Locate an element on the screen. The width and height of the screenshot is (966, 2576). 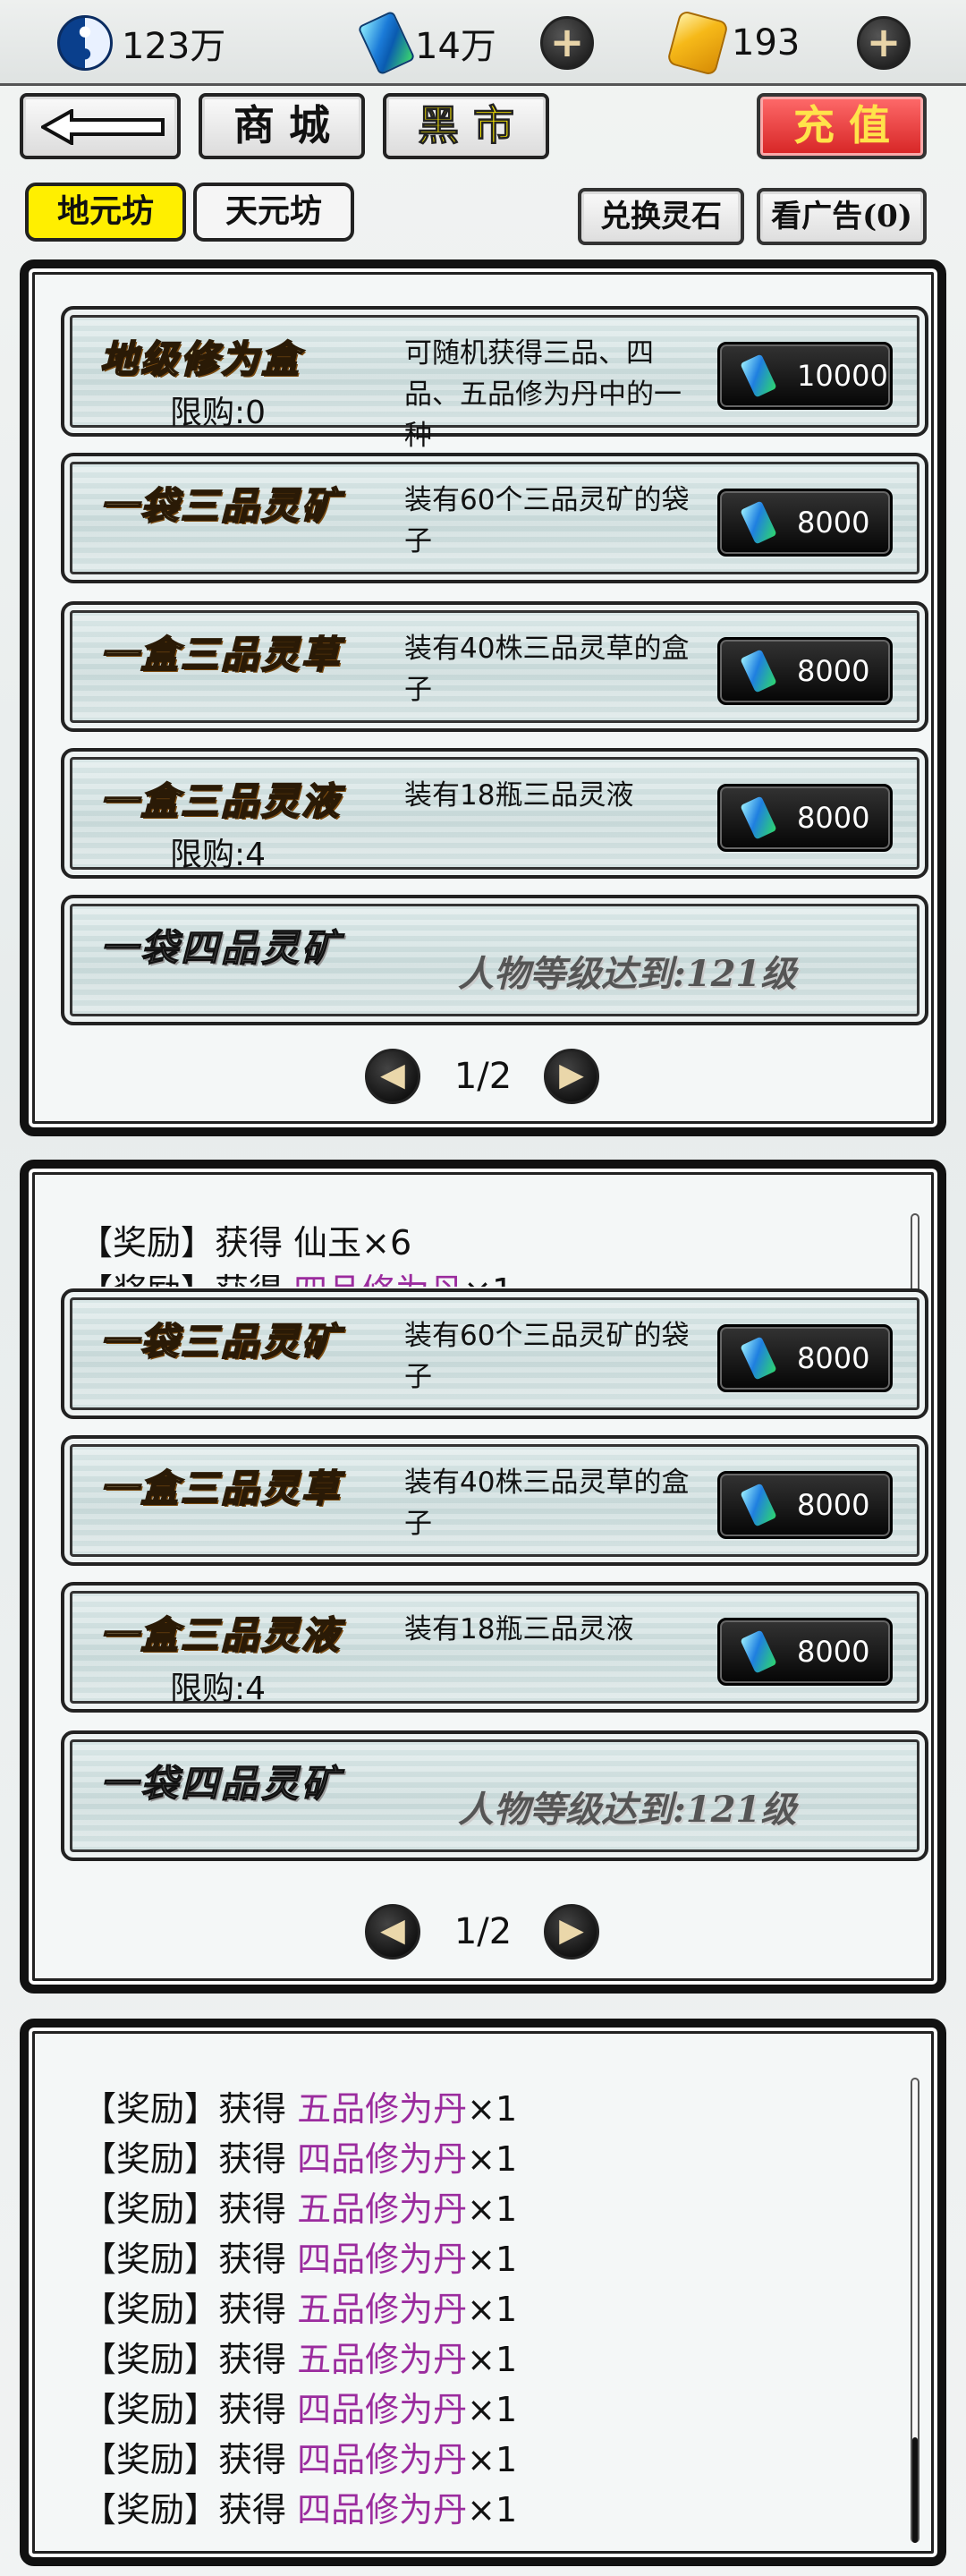
tab-heaven-shop-label: 天元坊 is located at coordinates (273, 211).